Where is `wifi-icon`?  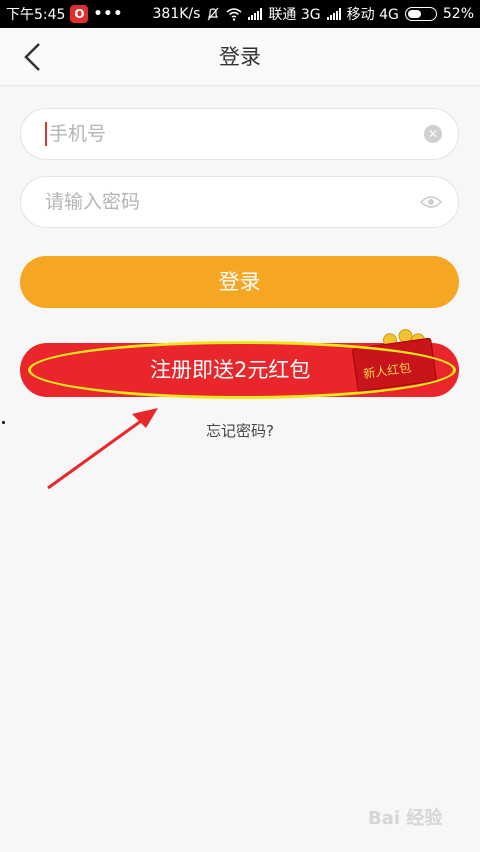 wifi-icon is located at coordinates (234, 14).